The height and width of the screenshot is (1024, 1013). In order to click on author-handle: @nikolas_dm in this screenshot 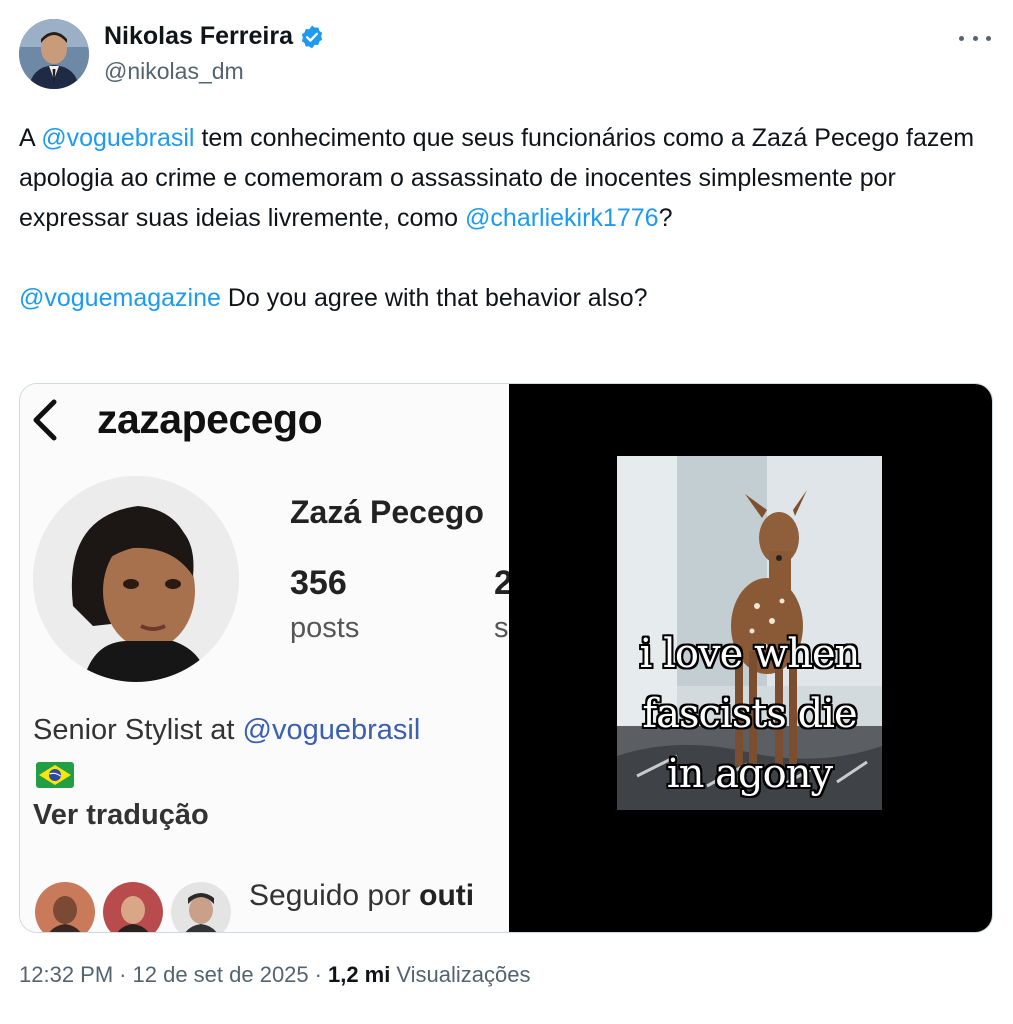, I will do `click(174, 71)`.